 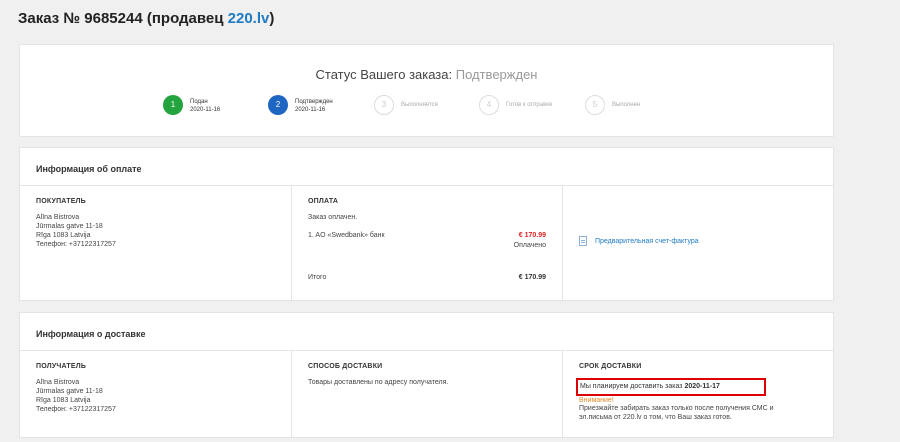 I want to click on step-name: Выполняется, so click(x=419, y=105).